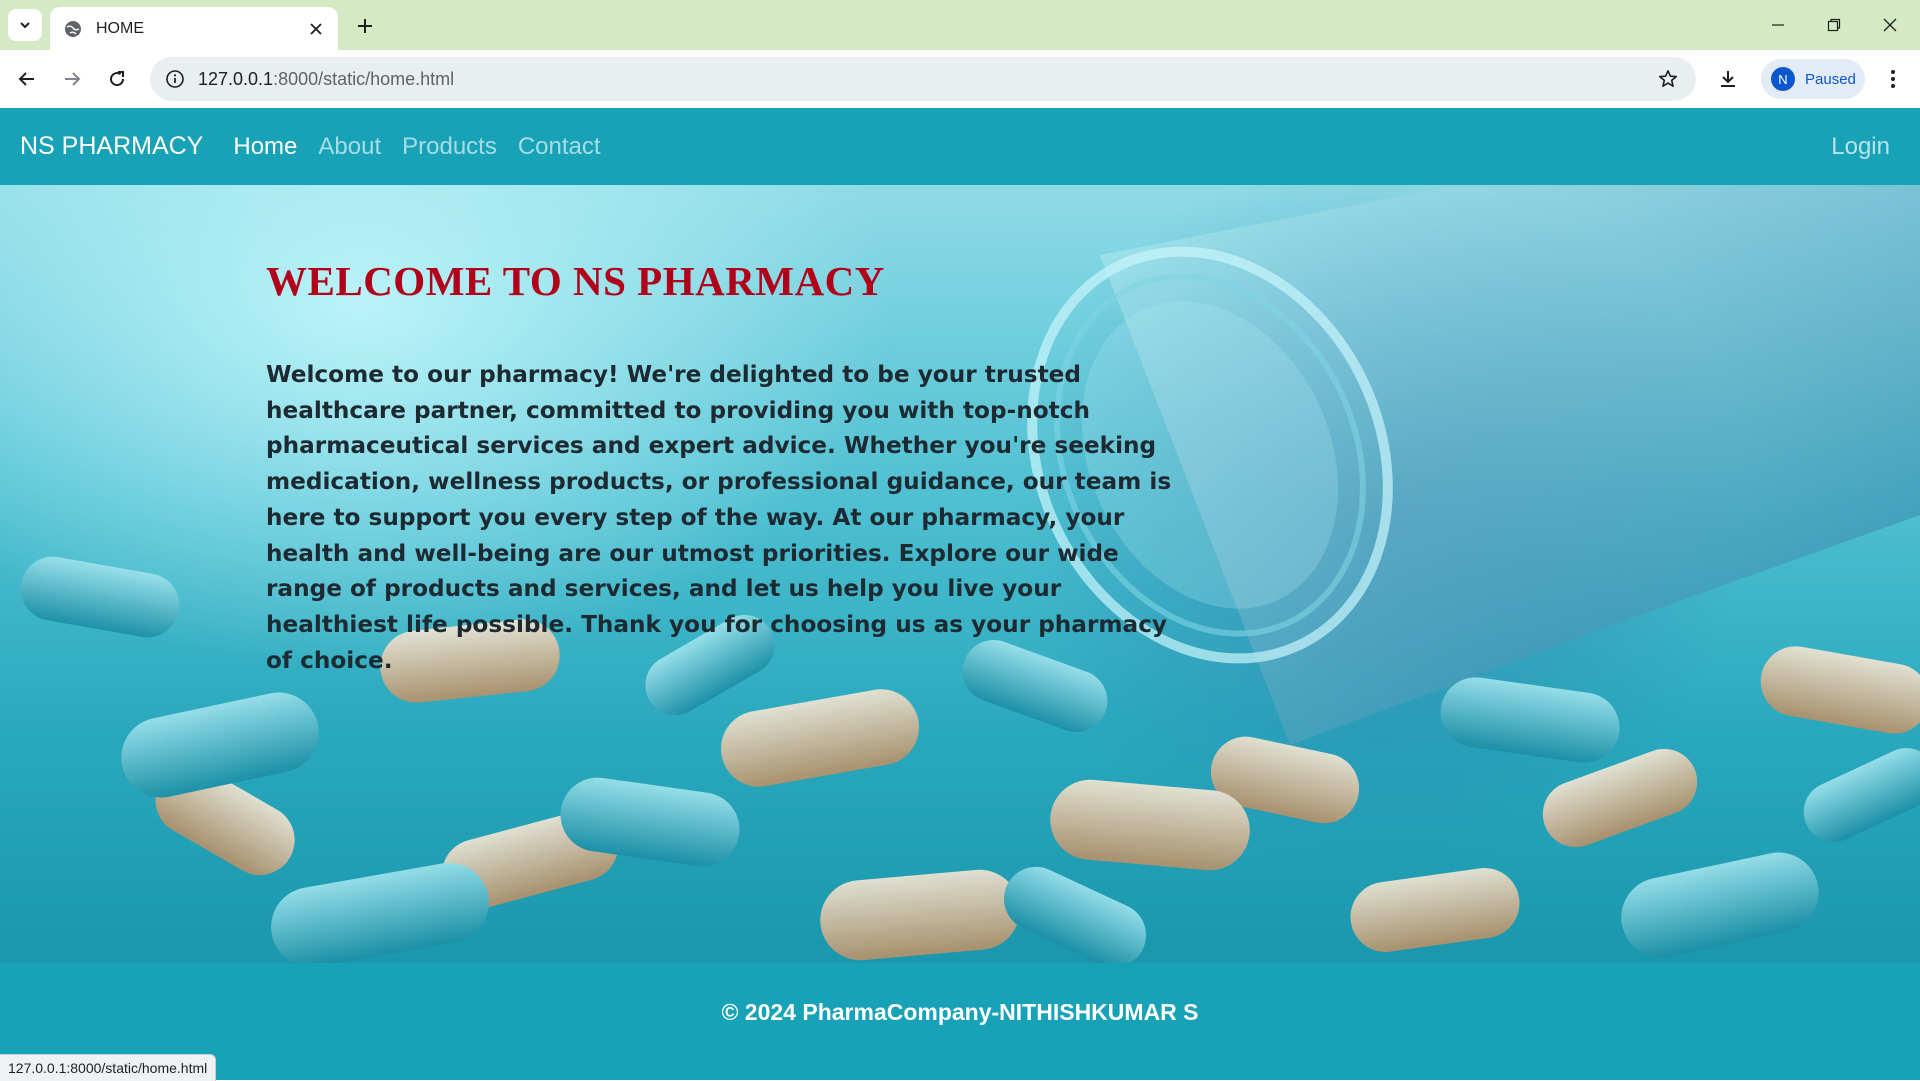 Image resolution: width=1920 pixels, height=1081 pixels. What do you see at coordinates (559, 147) in the screenshot?
I see `nav-contact: Contact` at bounding box center [559, 147].